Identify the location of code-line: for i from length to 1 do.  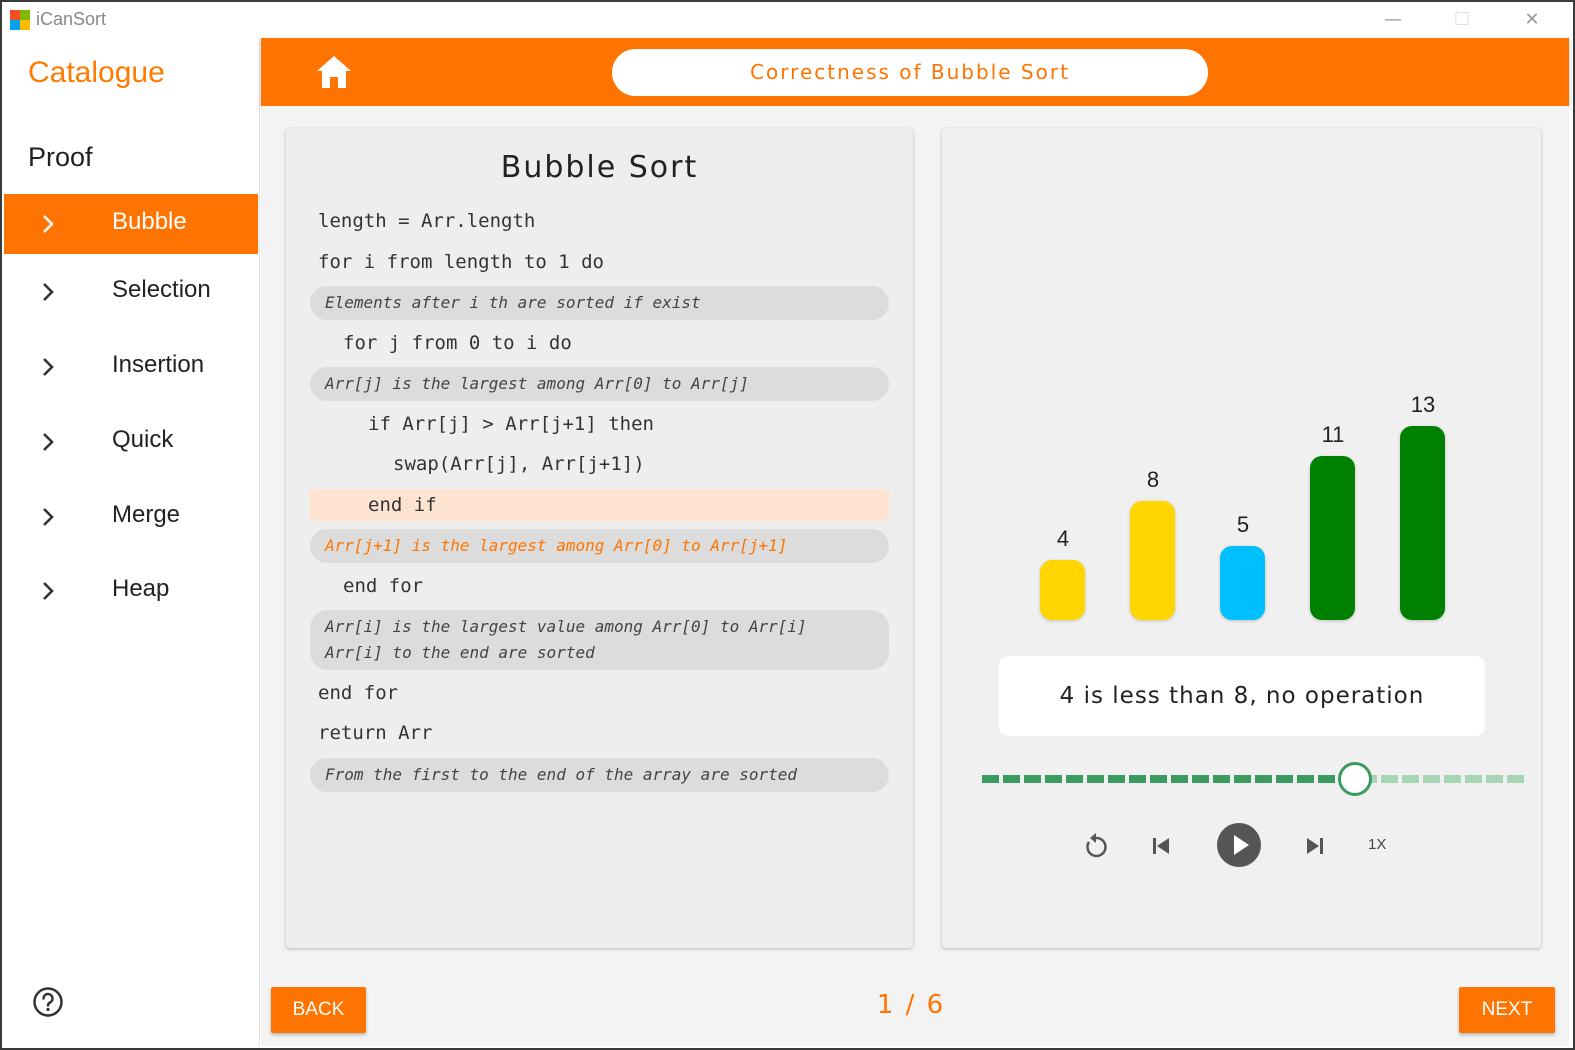
(599, 262).